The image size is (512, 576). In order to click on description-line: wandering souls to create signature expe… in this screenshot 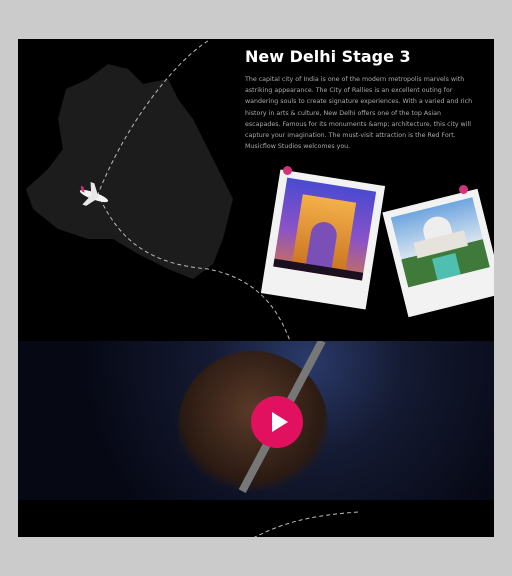, I will do `click(359, 102)`.